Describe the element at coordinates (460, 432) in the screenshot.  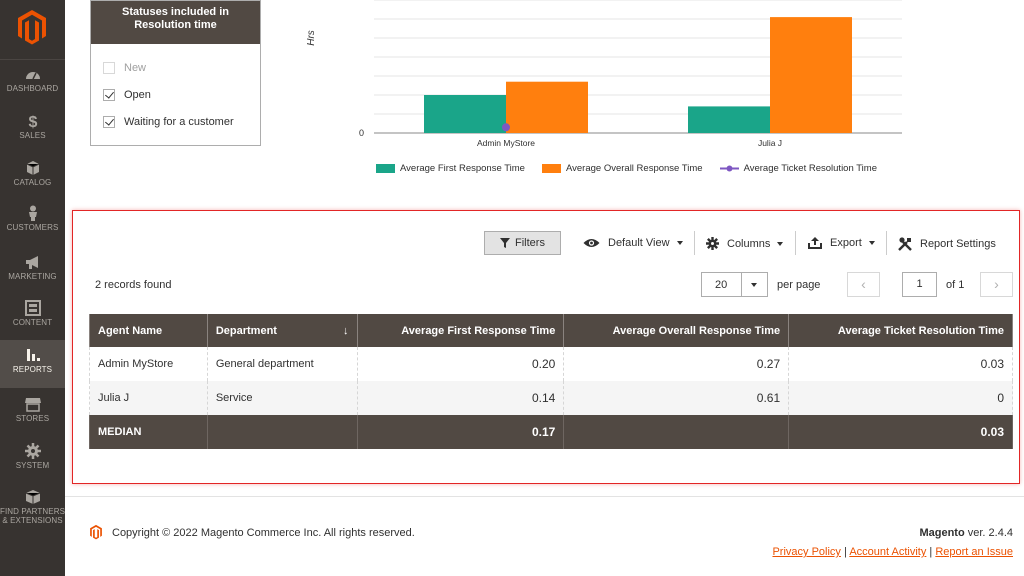
I see `footer-first-response: 0.17` at that location.